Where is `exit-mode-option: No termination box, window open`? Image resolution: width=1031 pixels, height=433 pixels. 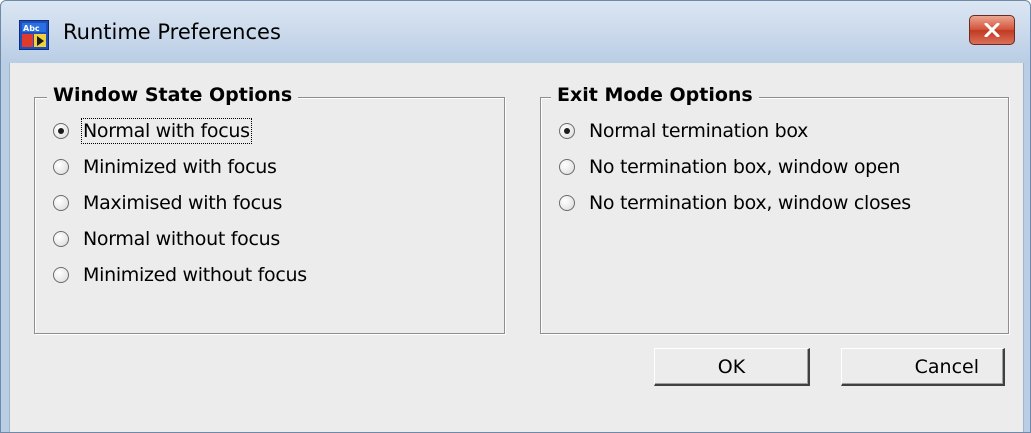 exit-mode-option: No termination box, window open is located at coordinates (729, 167).